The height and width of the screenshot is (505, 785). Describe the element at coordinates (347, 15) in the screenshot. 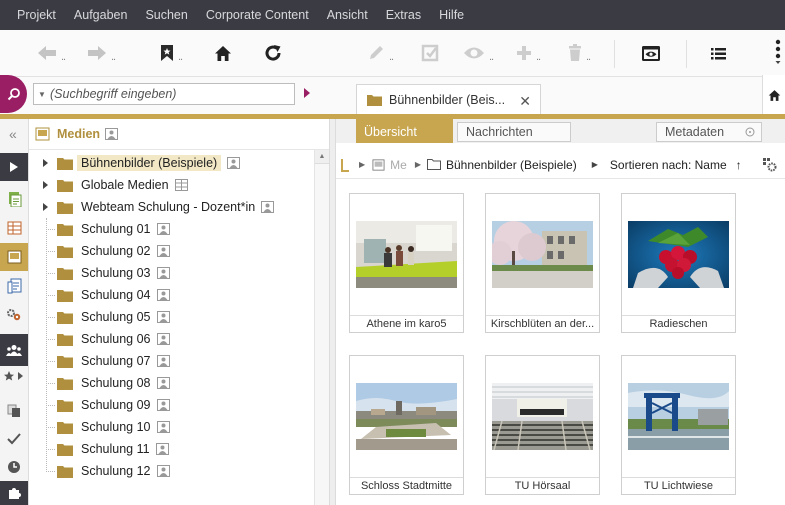

I see `menu-ansicht: Ansicht` at that location.